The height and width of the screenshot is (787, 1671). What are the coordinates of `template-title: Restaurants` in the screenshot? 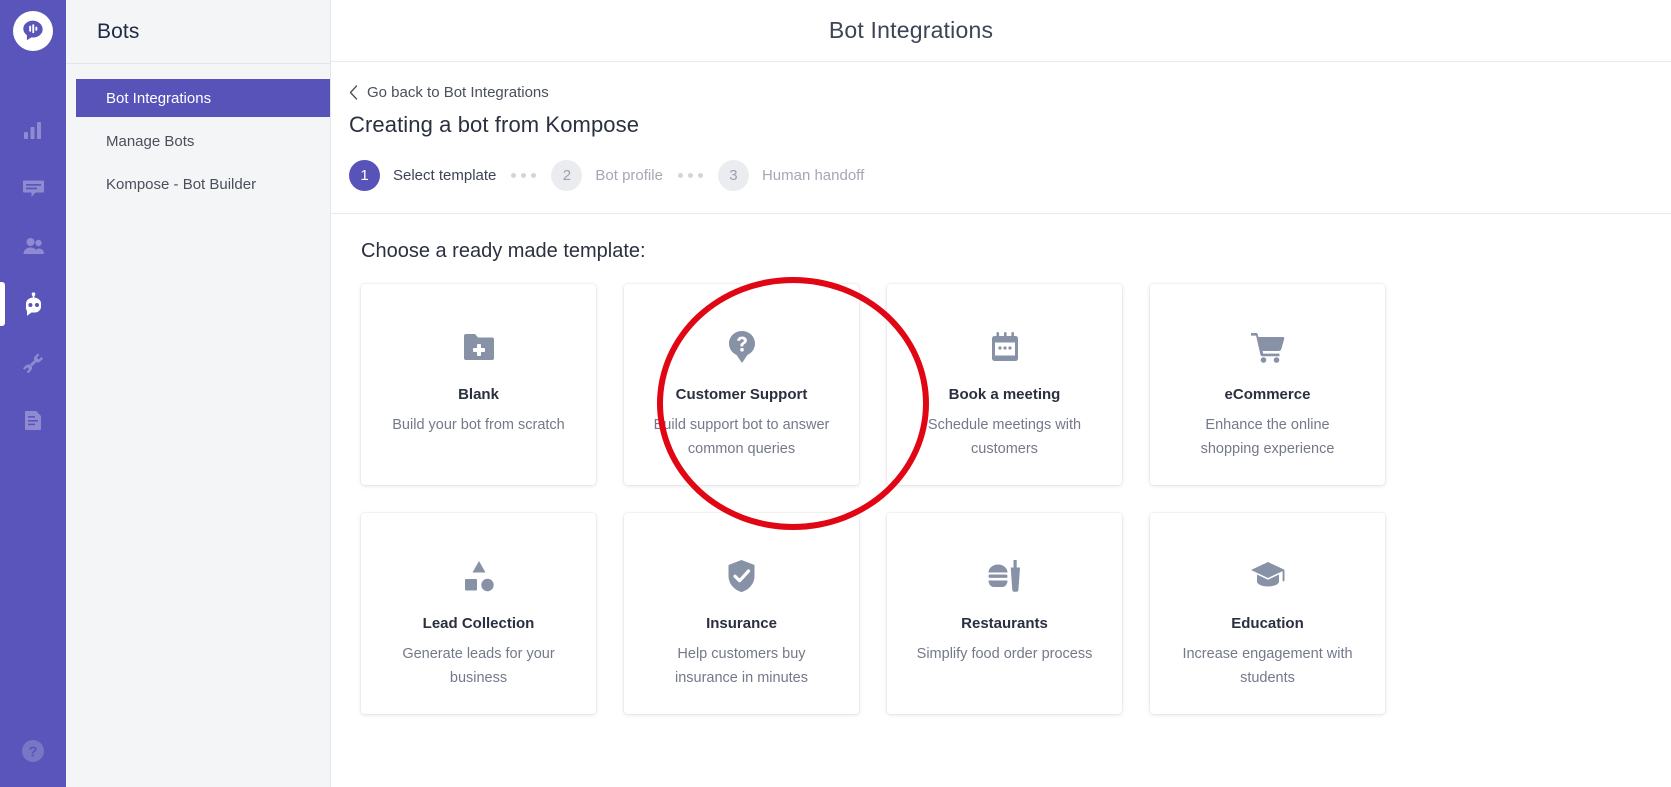 It's located at (1004, 623).